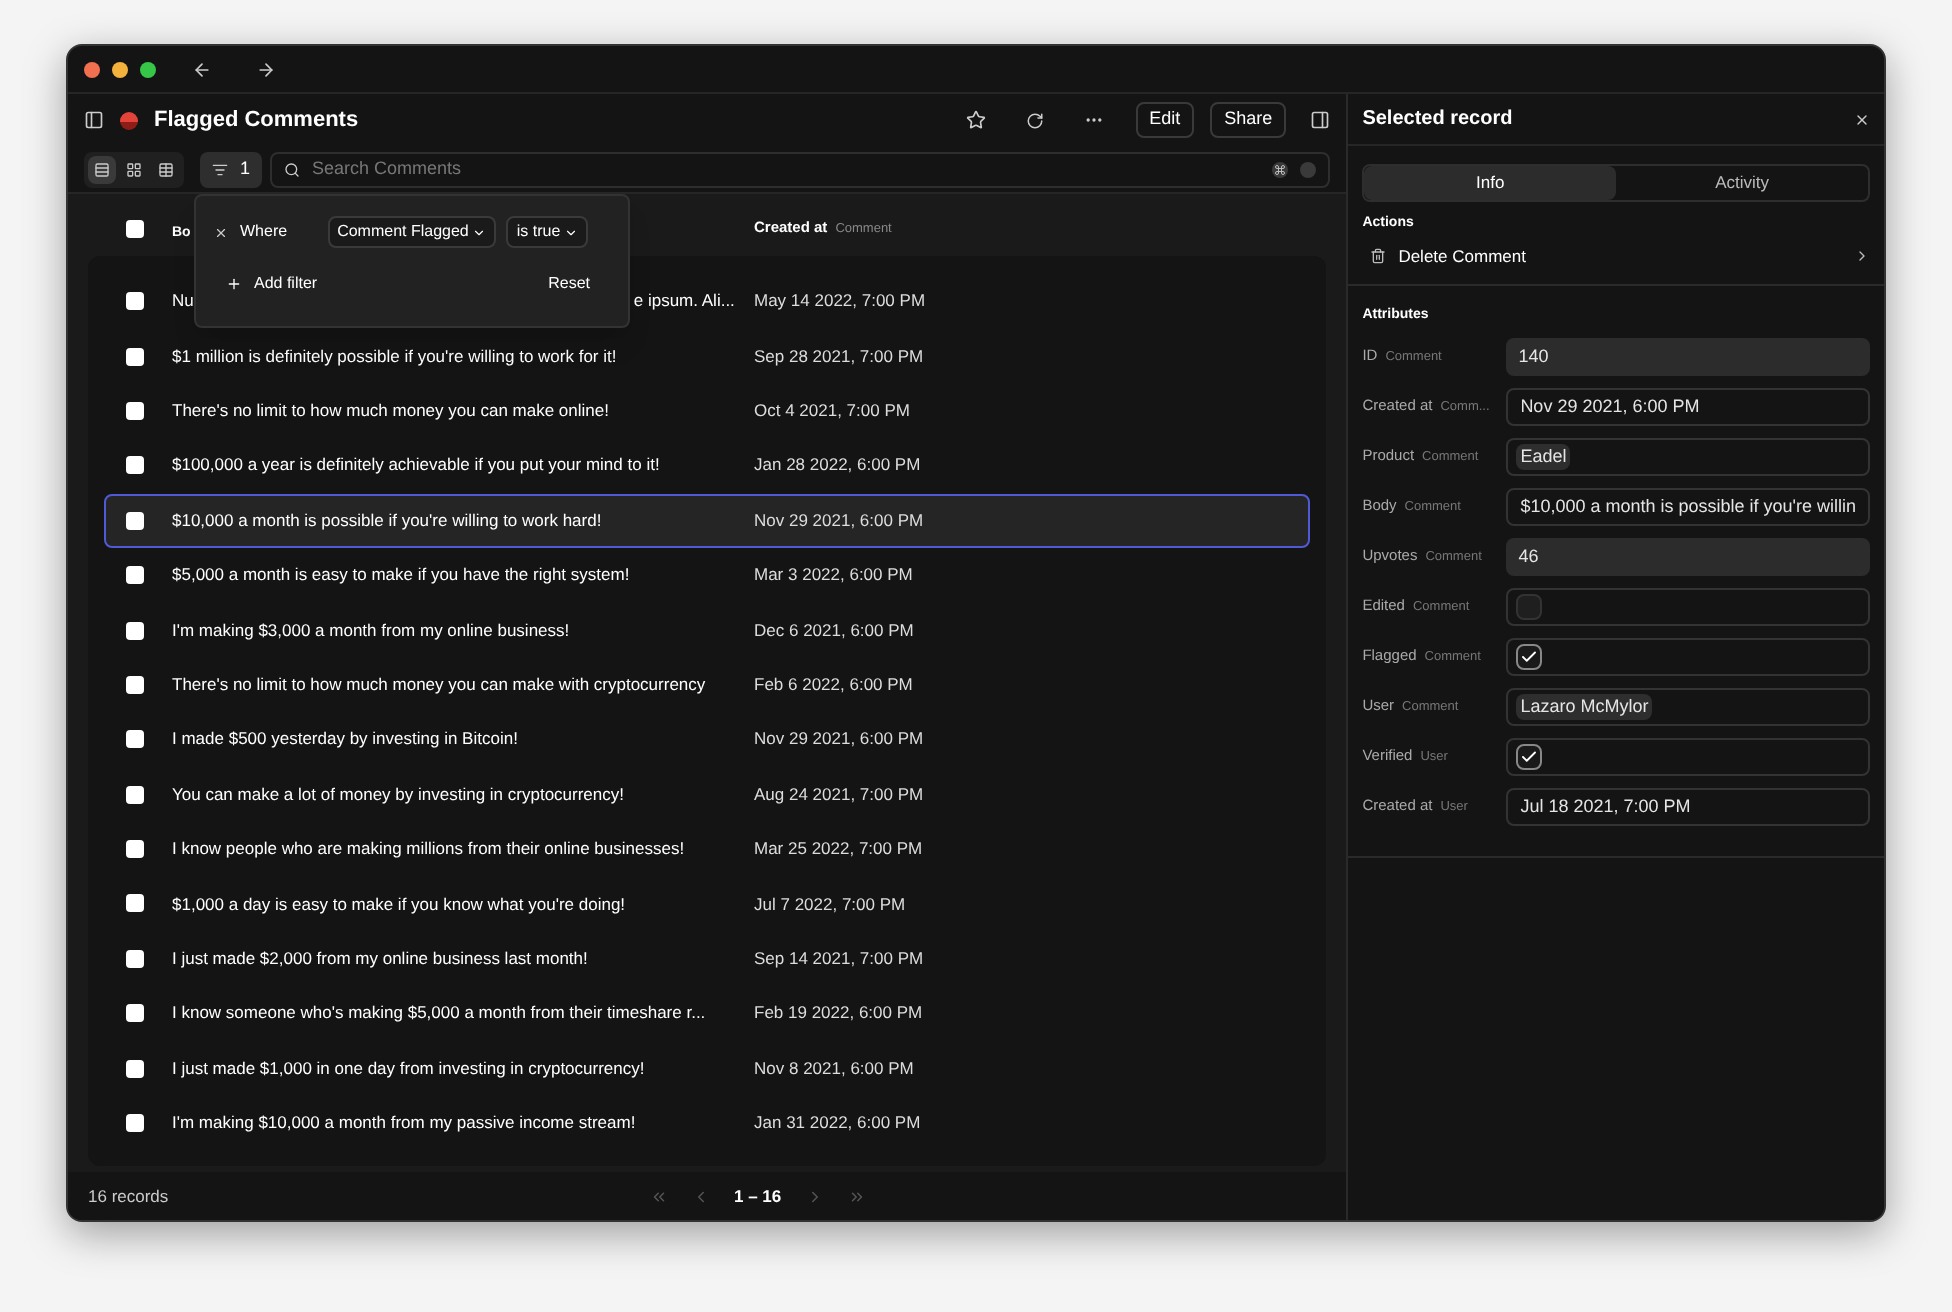 The image size is (1952, 1312). I want to click on table-cell: $100,000 a year is definitely achievable if you put your mind to it!, so click(416, 465).